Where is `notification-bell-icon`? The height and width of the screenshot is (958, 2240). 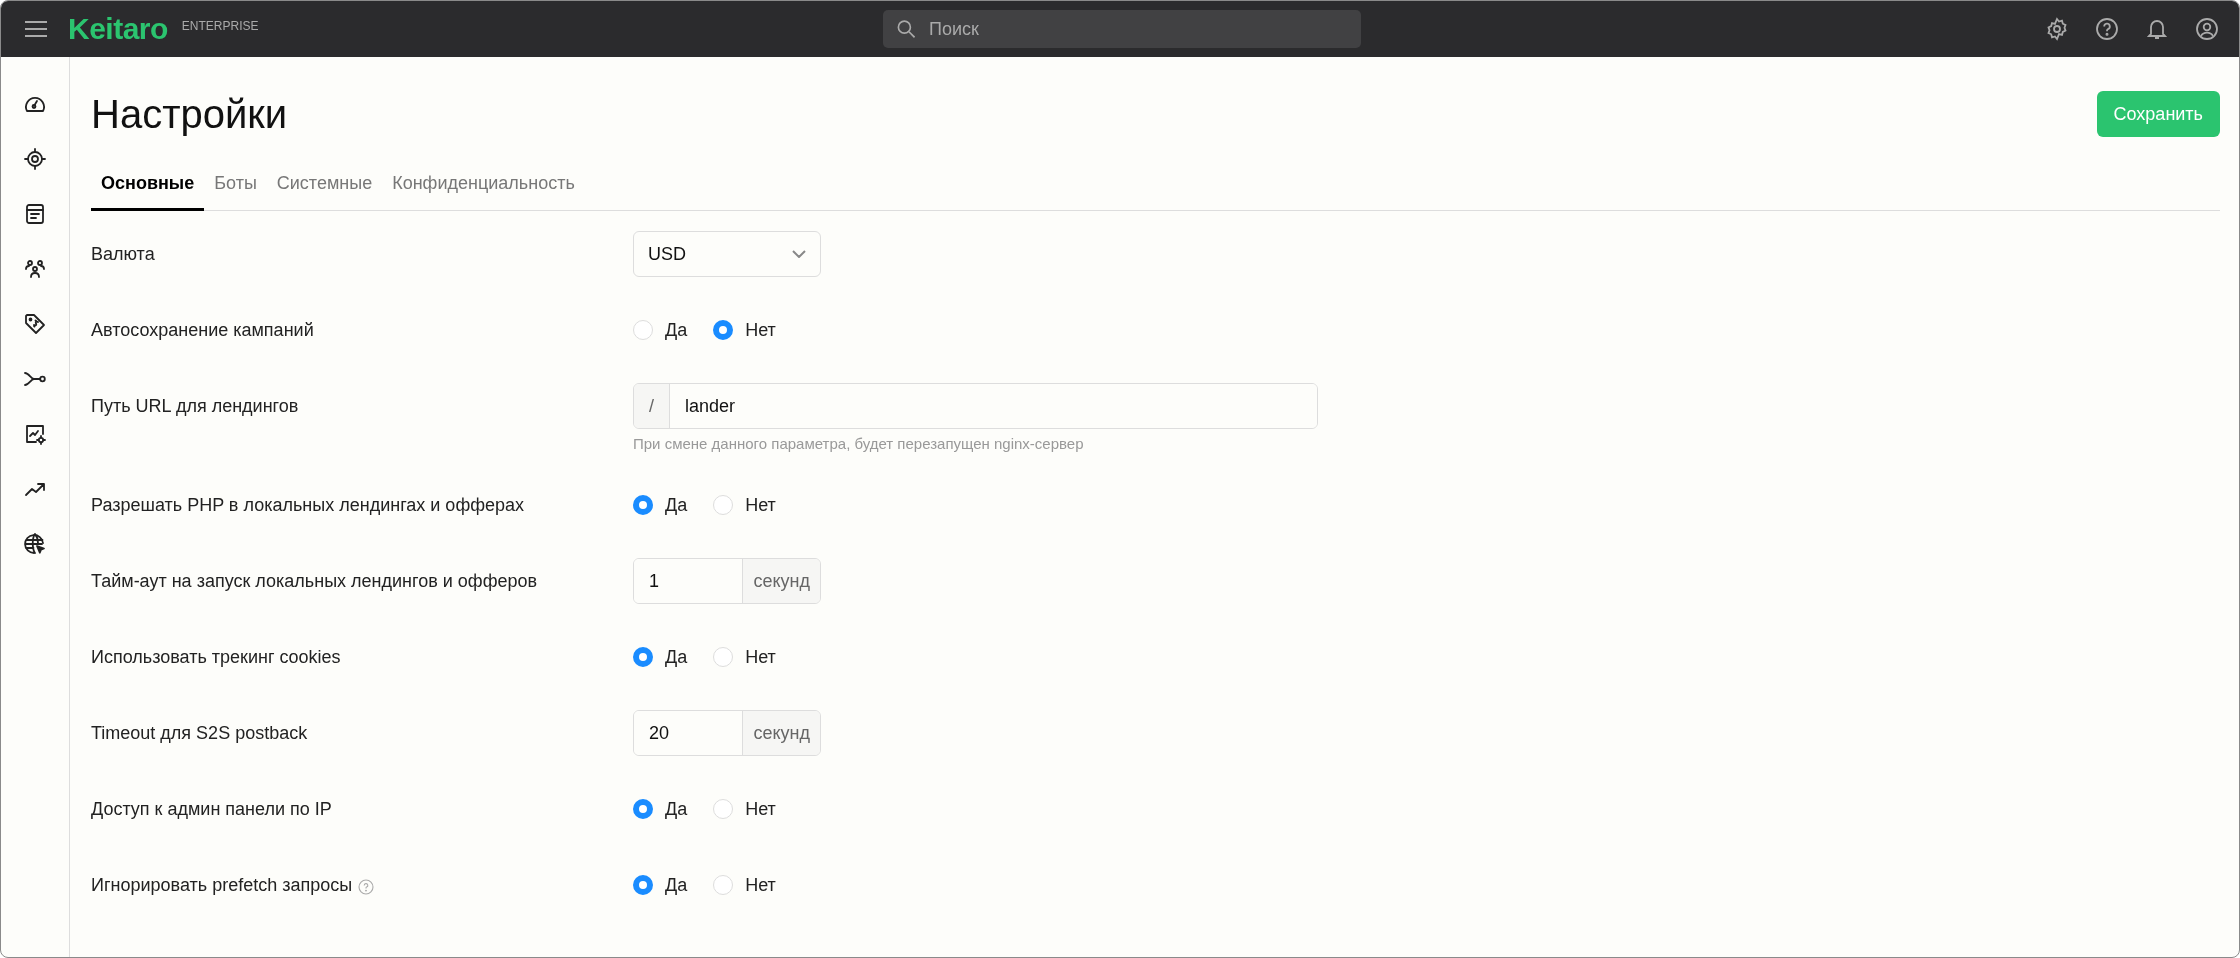
notification-bell-icon is located at coordinates (2157, 29).